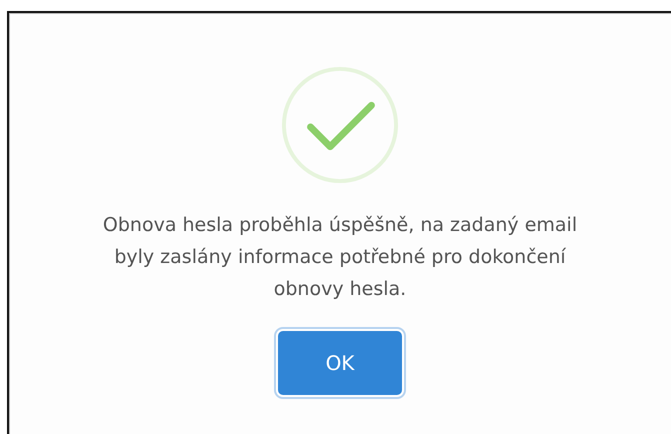 Image resolution: width=671 pixels, height=434 pixels. I want to click on ok-button: OK, so click(340, 363).